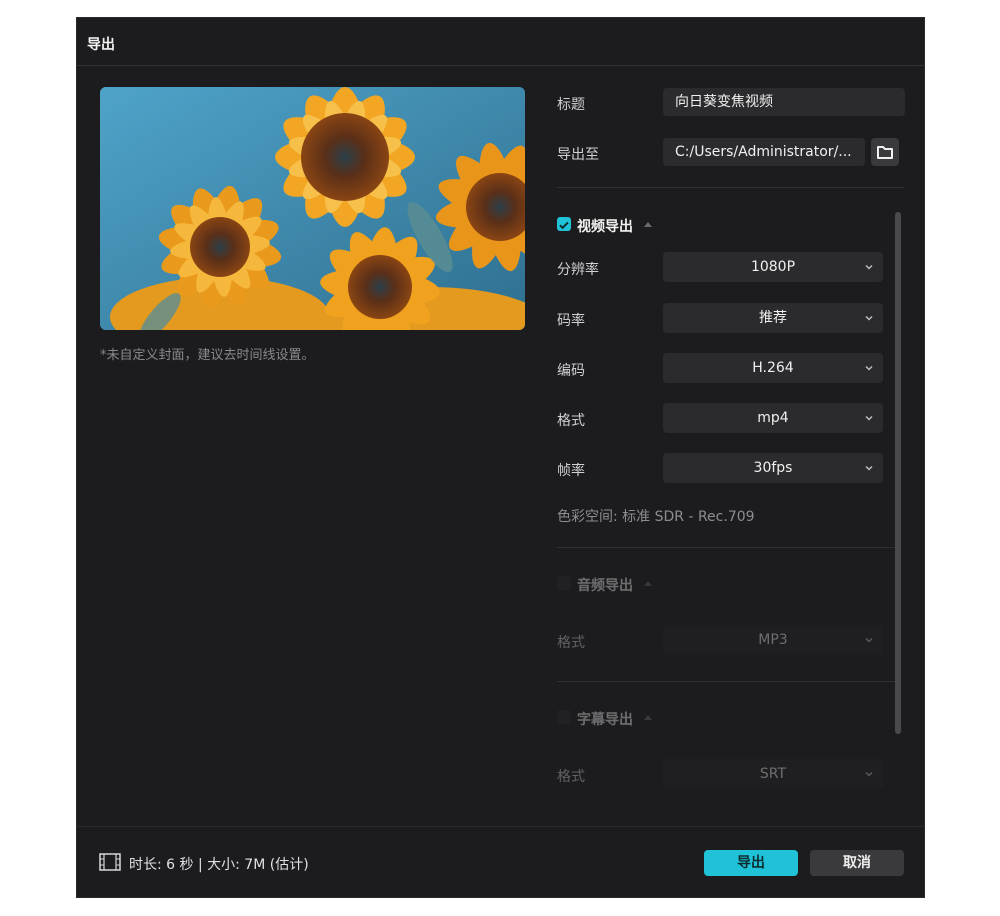 The height and width of the screenshot is (916, 1000). I want to click on colorspace-info: 色彩空间: 标准 SDR - Rec.709, so click(656, 517).